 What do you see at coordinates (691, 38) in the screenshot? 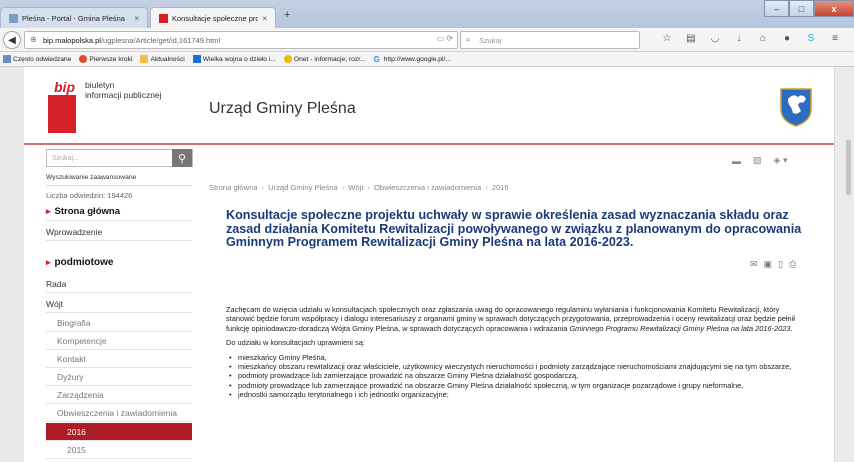
I see `bookmarks-list-icon: ▤` at bounding box center [691, 38].